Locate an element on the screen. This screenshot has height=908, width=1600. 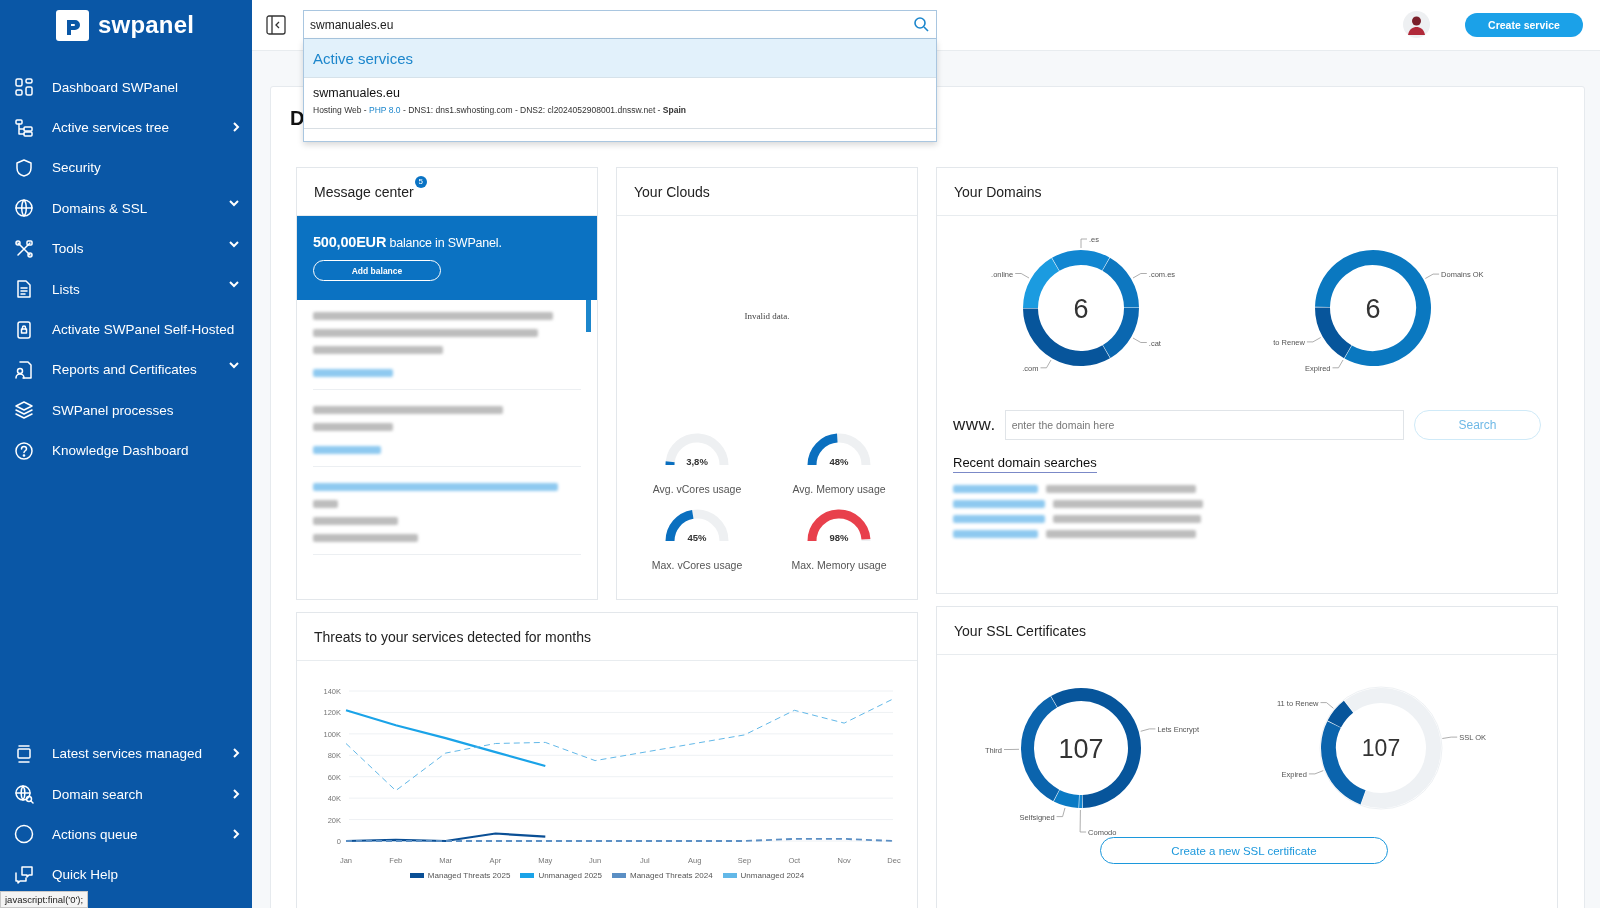
sidebar-item: Knowledge Dashboard is located at coordinates (126, 450).